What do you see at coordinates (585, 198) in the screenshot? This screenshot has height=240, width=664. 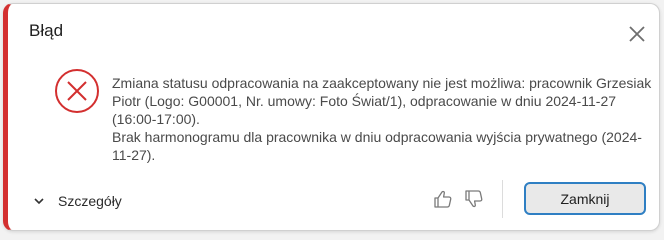 I see `close-dialog-button: Zamknij` at bounding box center [585, 198].